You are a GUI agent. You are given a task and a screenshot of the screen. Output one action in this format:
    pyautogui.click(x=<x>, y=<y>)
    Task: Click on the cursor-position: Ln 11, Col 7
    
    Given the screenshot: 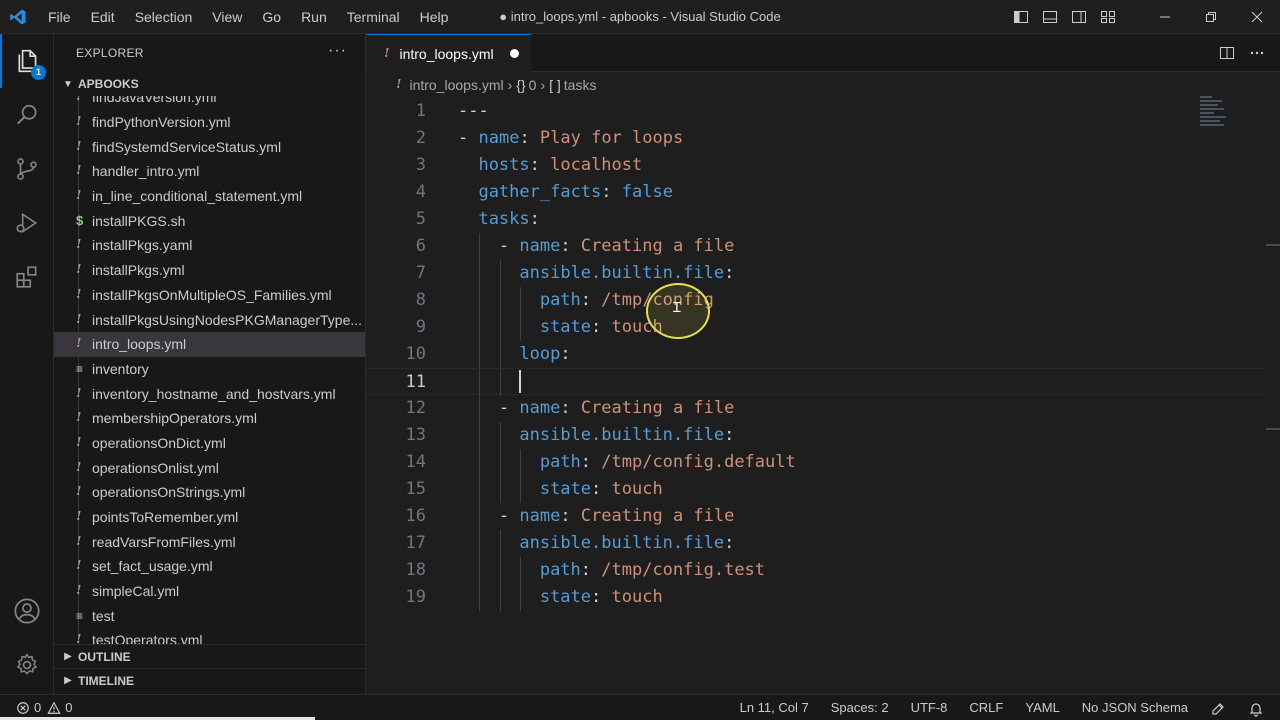 What is the action you would take?
    pyautogui.click(x=774, y=707)
    